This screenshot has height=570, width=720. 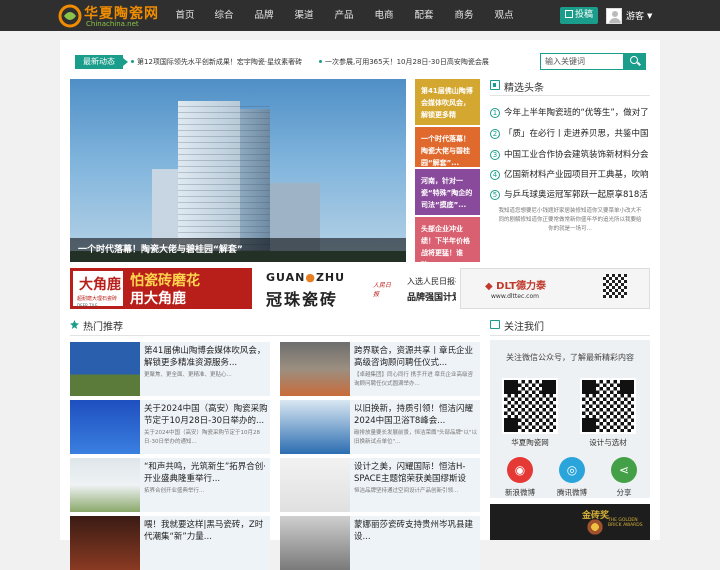 What do you see at coordinates (103, 327) in the screenshot?
I see `hot-title: 热门推荐` at bounding box center [103, 327].